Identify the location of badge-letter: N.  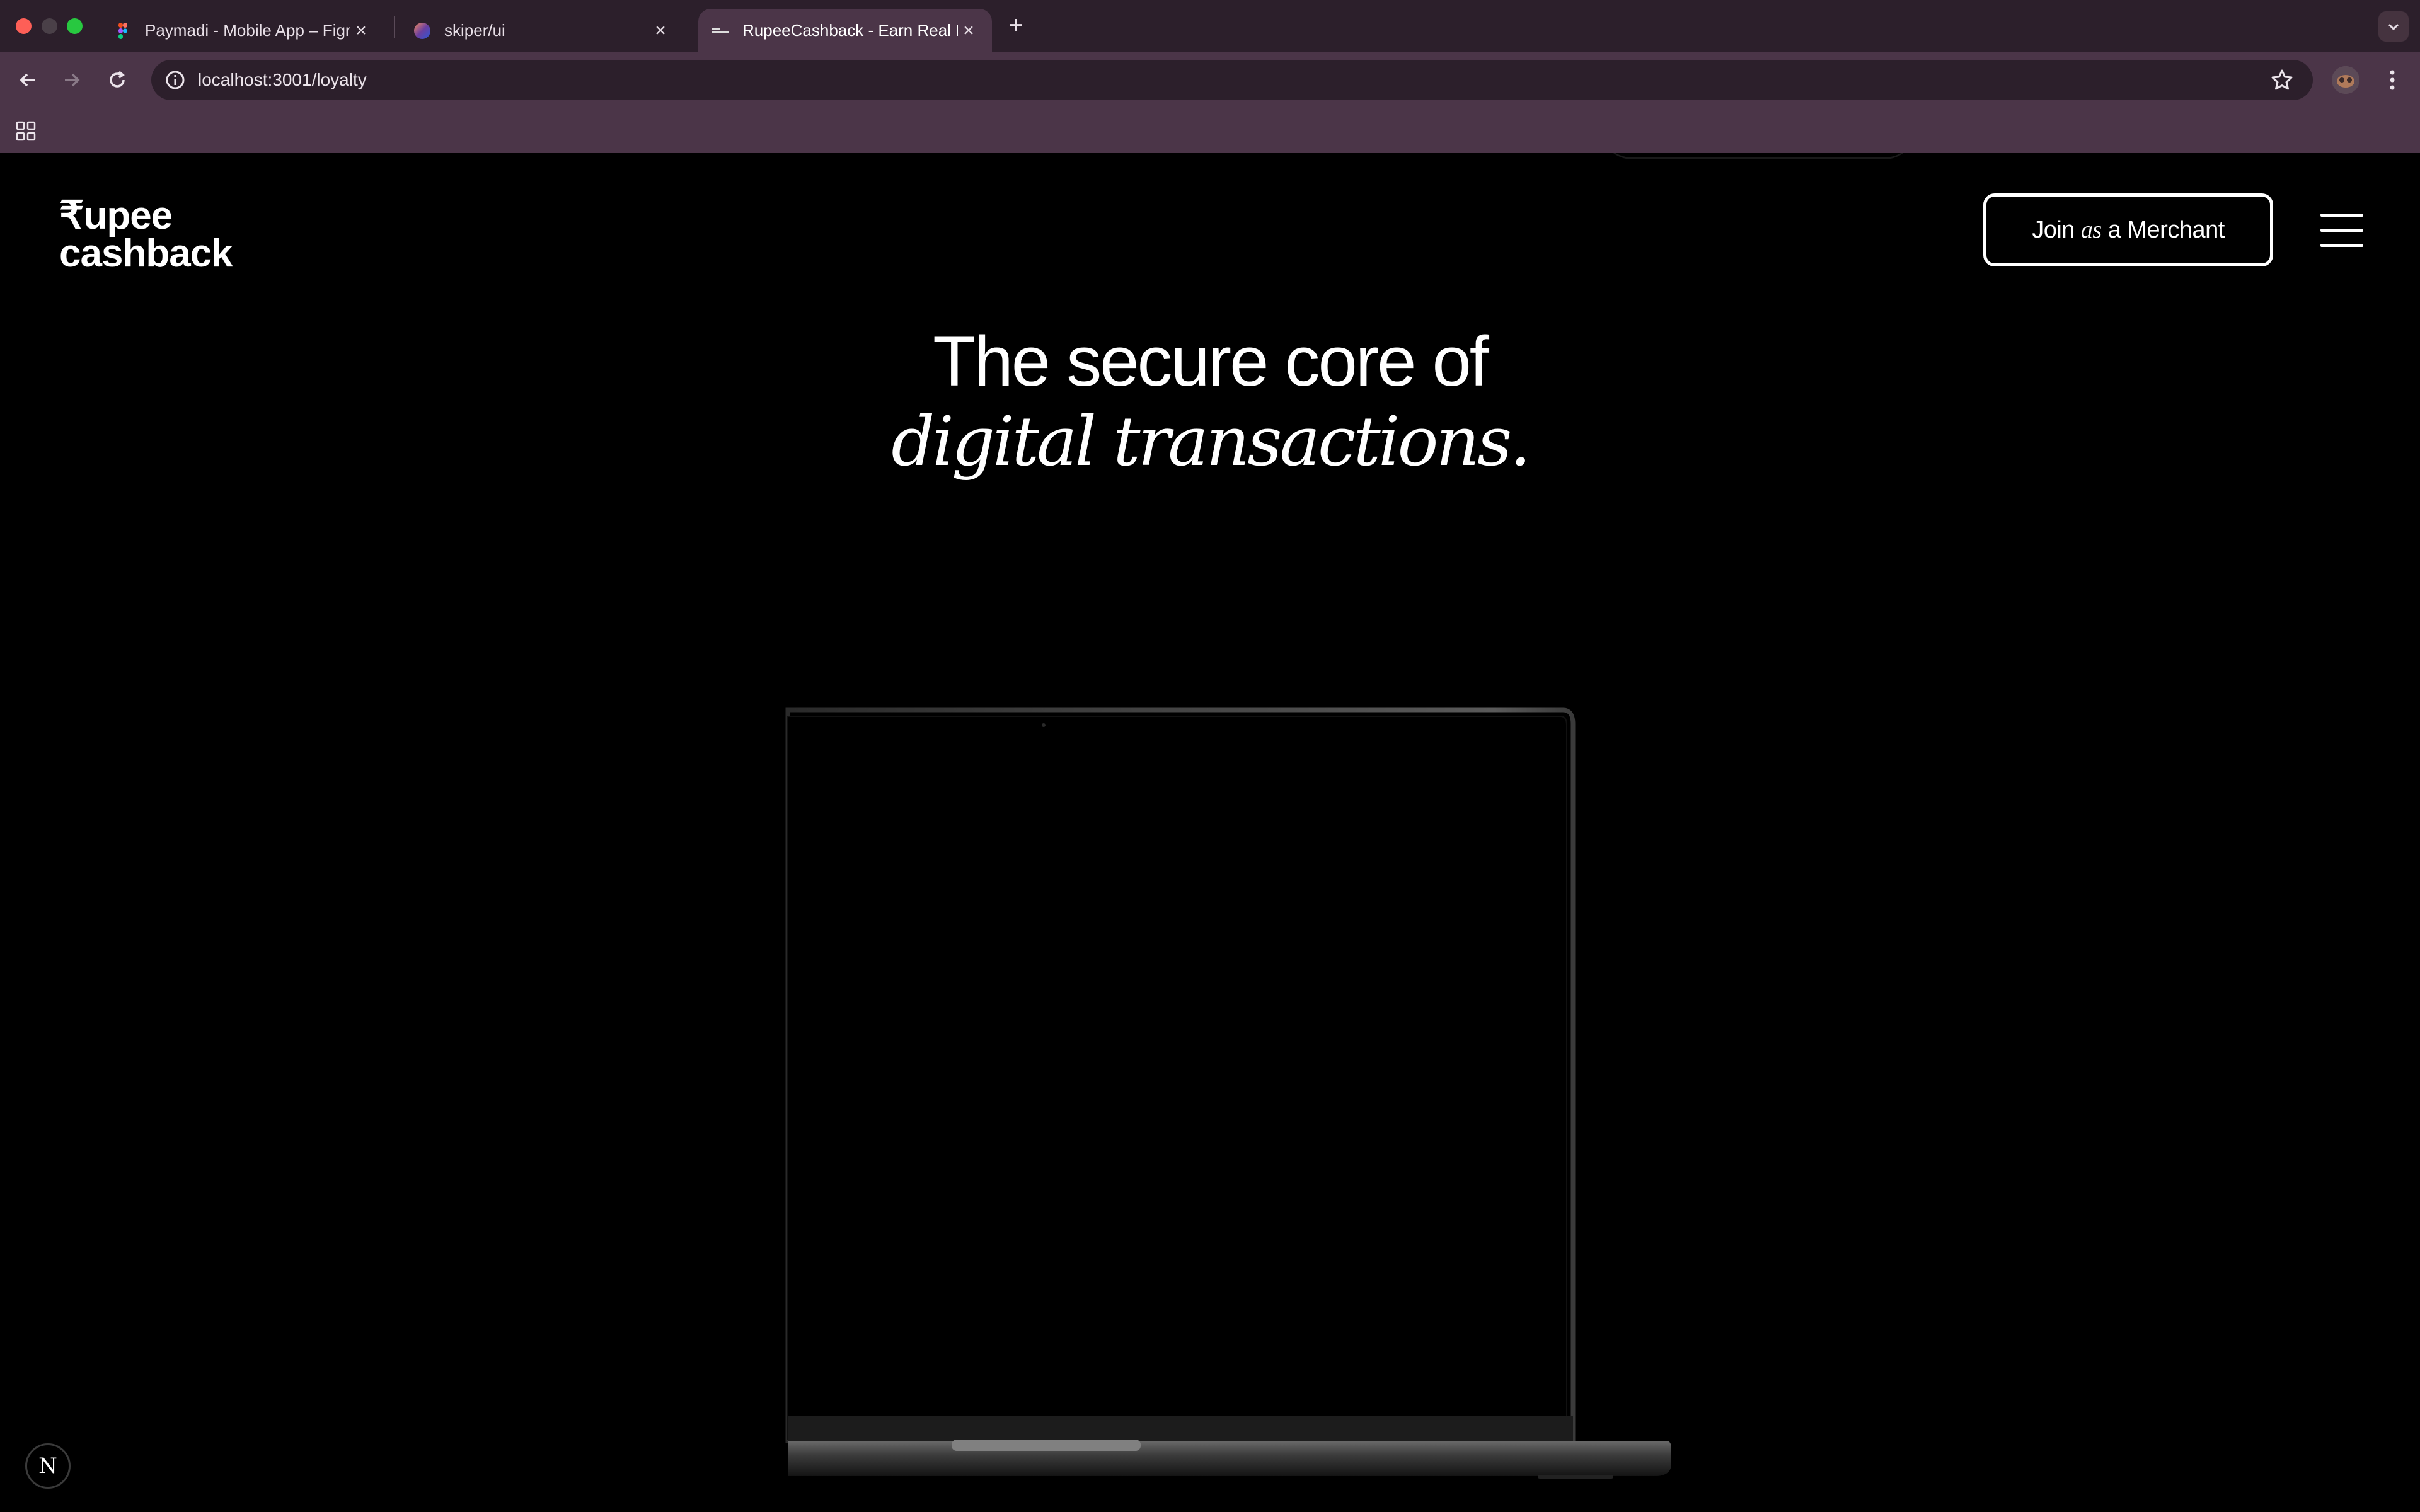
(47, 1466).